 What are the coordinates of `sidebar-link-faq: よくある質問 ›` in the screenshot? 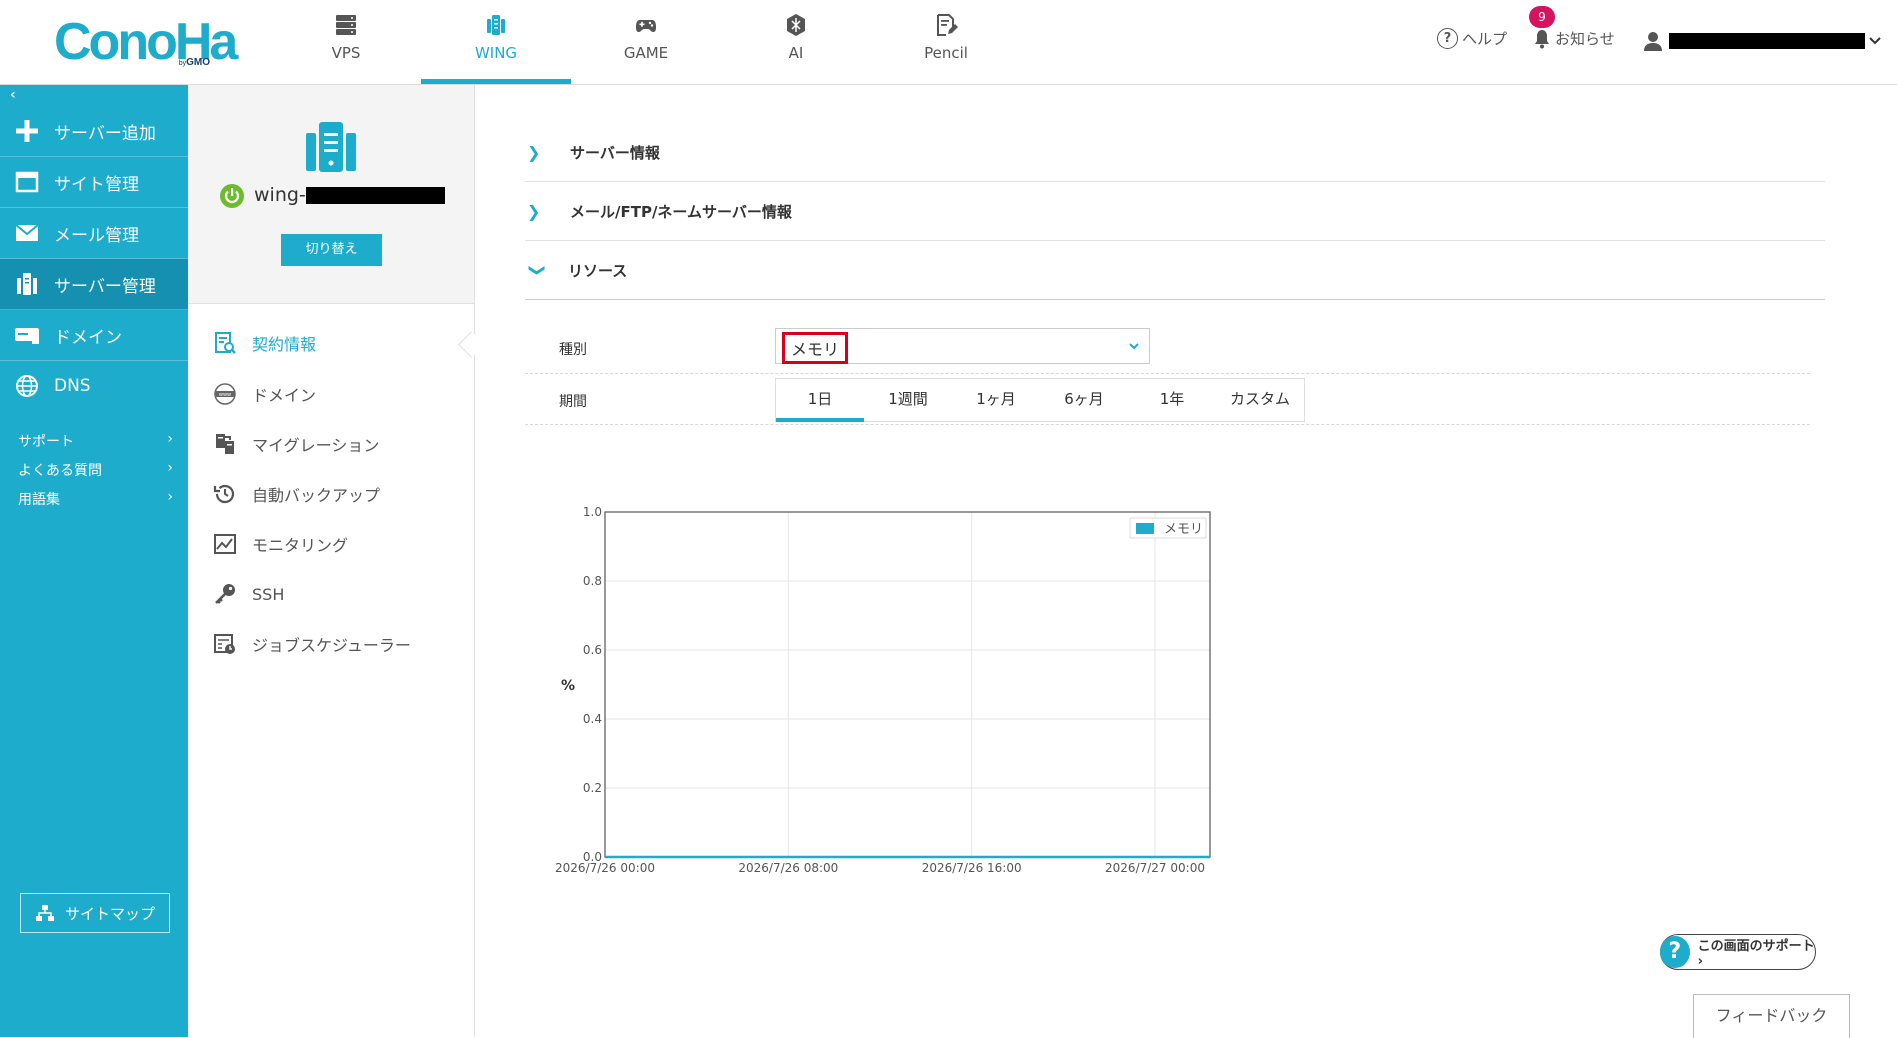 It's located at (95, 470).